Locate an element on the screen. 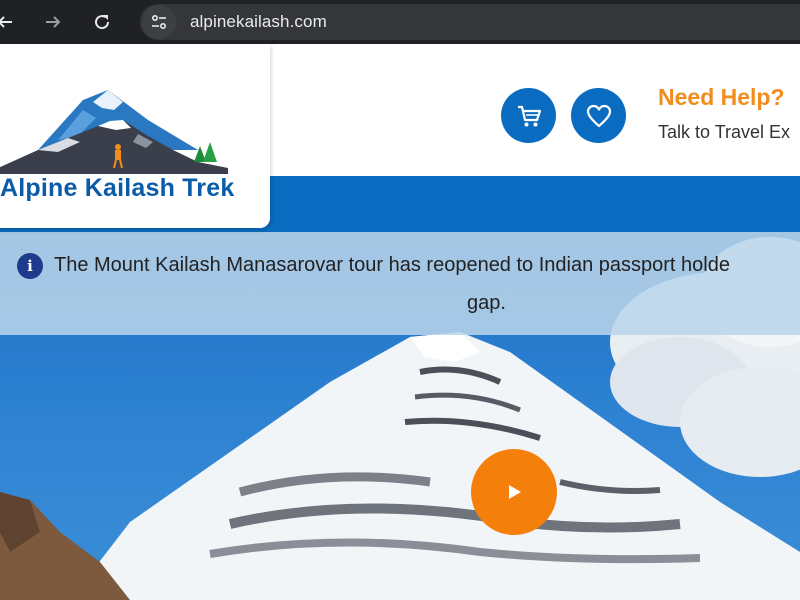 The height and width of the screenshot is (600, 800). tune-icon is located at coordinates (159, 22).